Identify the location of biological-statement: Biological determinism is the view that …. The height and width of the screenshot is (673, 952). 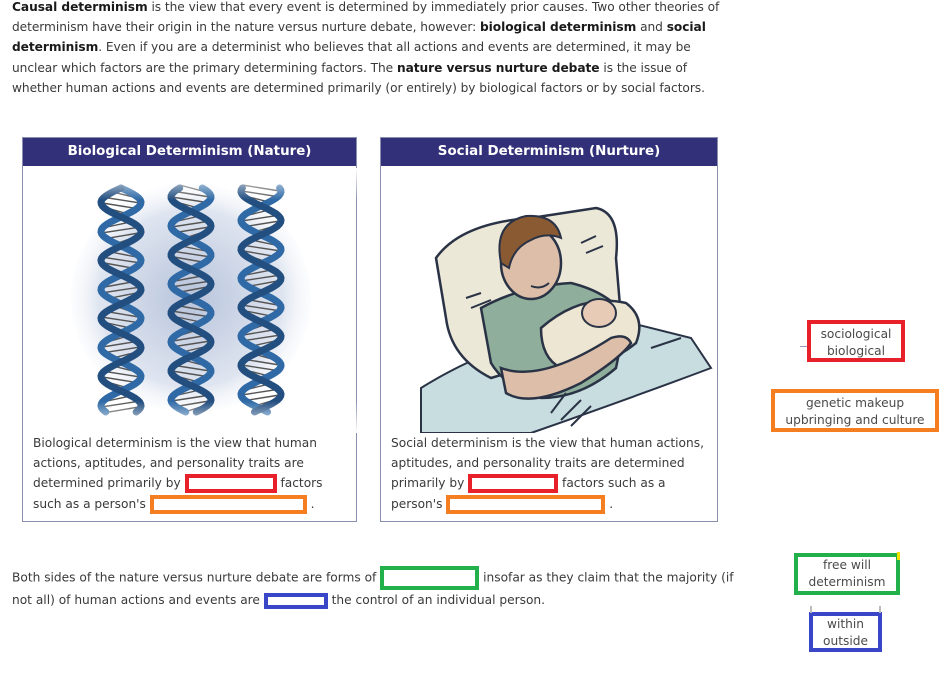
(190, 473).